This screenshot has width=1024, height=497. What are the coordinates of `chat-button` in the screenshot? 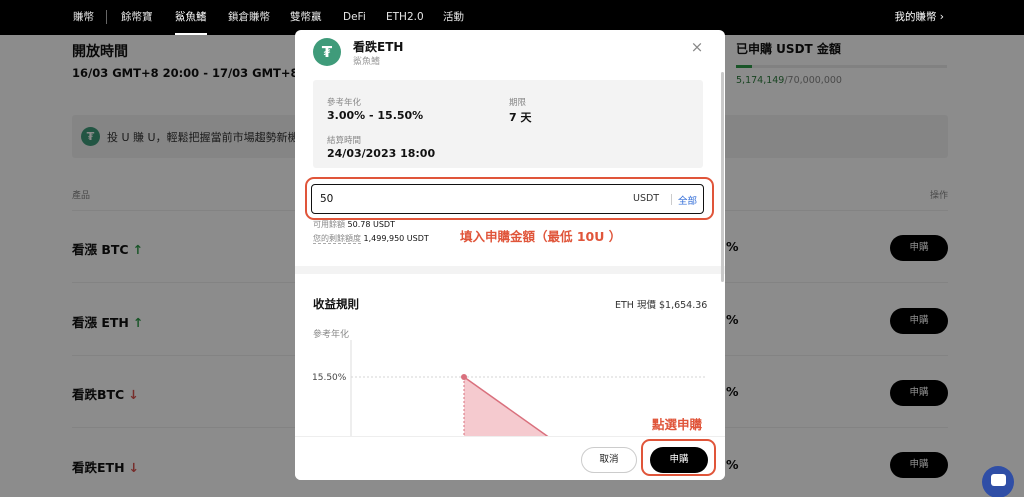 It's located at (998, 481).